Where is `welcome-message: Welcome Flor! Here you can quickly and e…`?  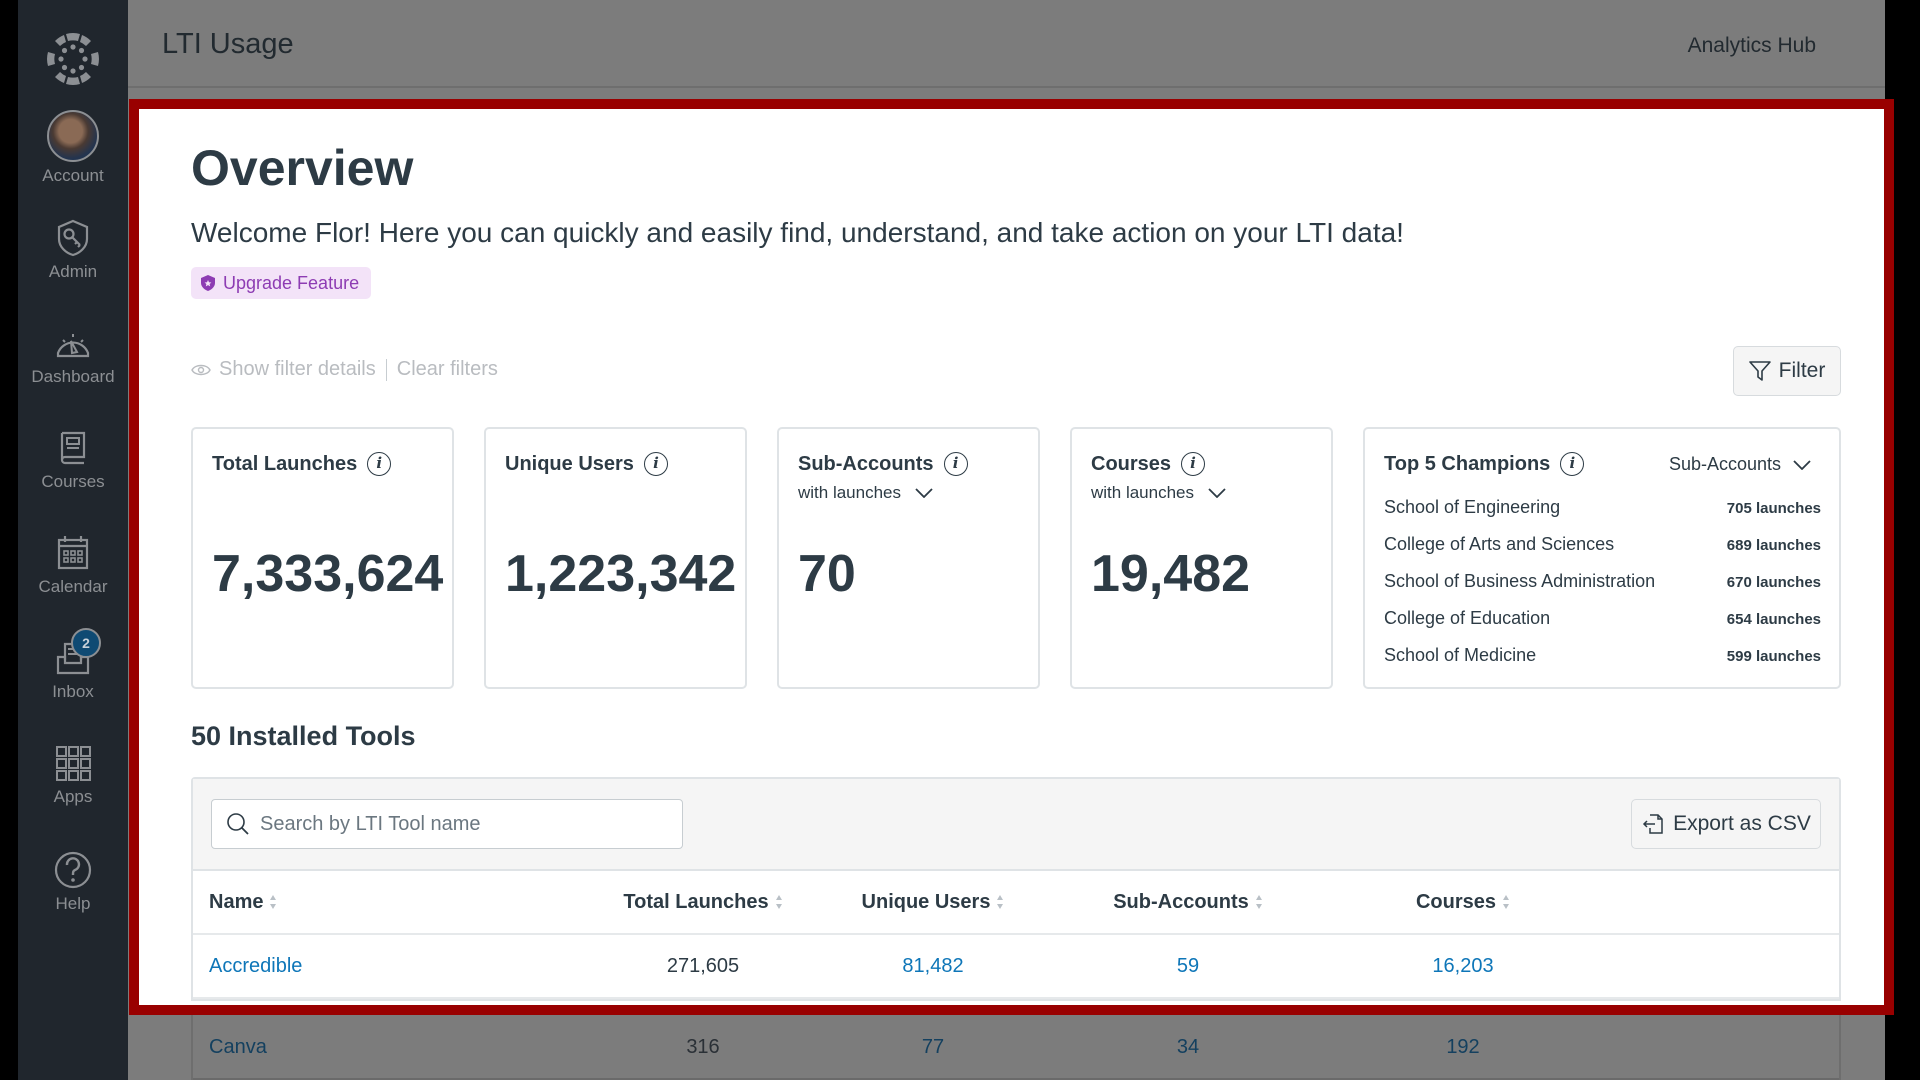 welcome-message: Welcome Flor! Here you can quickly and e… is located at coordinates (797, 232).